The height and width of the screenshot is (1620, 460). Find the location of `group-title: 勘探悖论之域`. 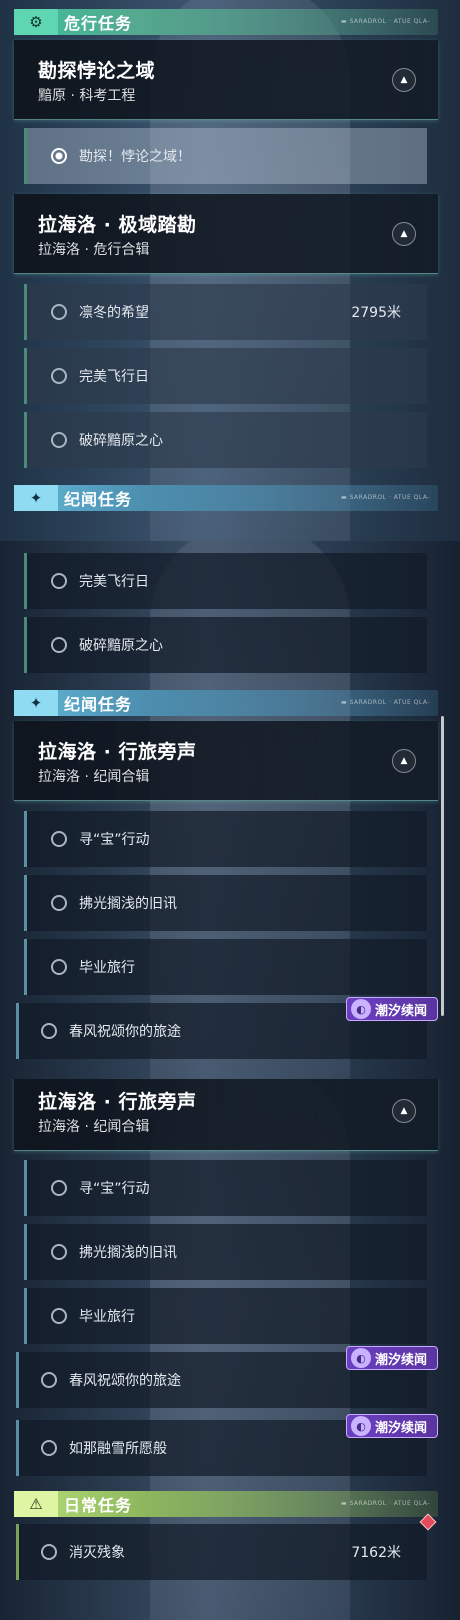

group-title: 勘探悖论之域 is located at coordinates (97, 71).